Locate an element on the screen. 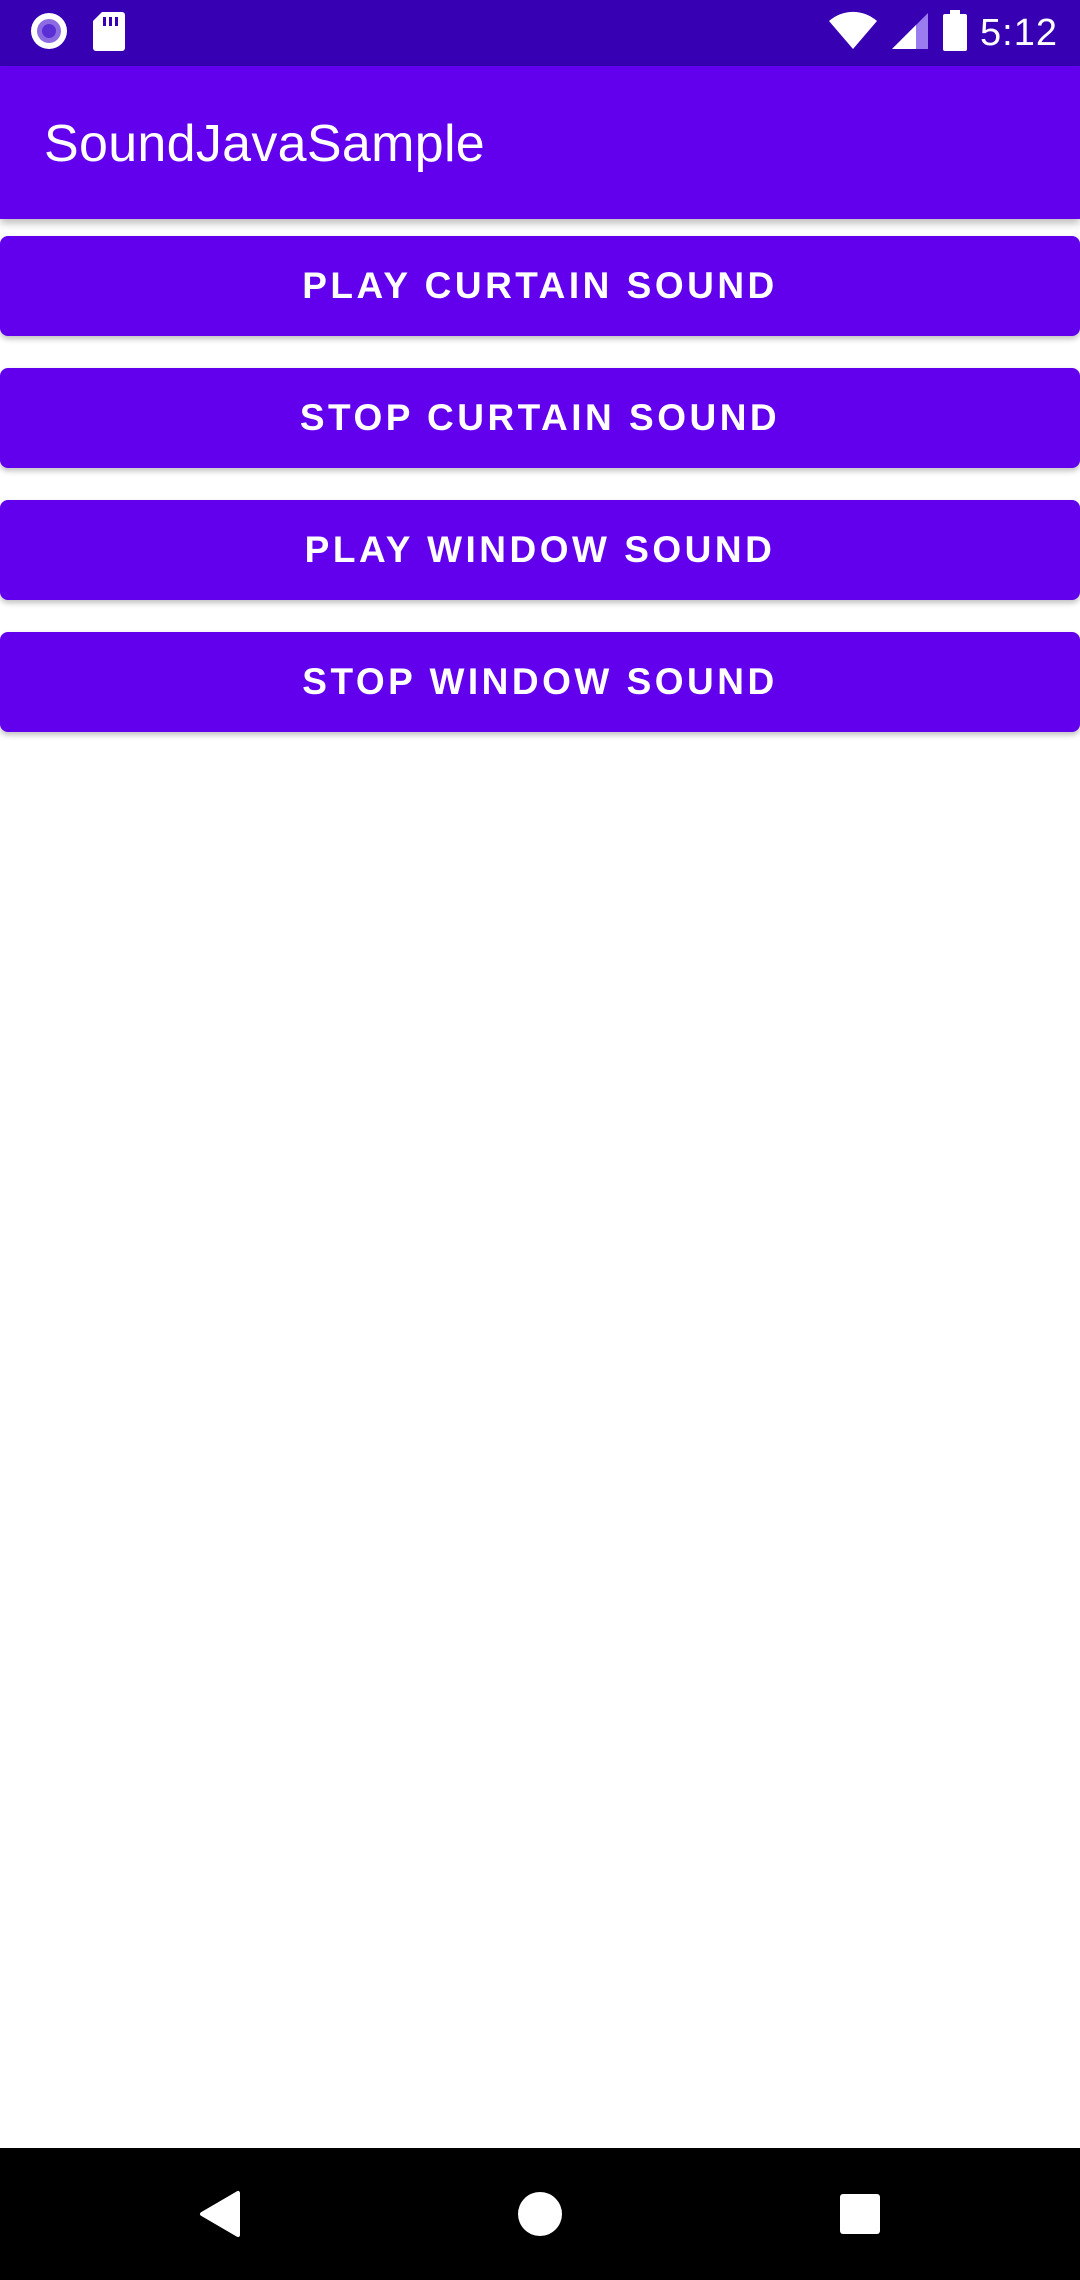  wifi-icon is located at coordinates (853, 33).